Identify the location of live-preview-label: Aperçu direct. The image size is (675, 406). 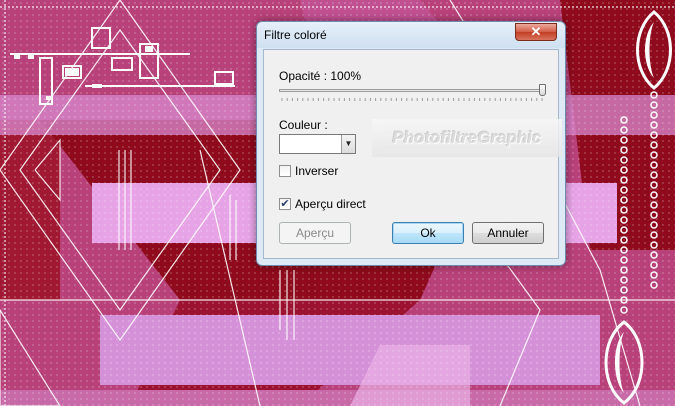
(330, 204).